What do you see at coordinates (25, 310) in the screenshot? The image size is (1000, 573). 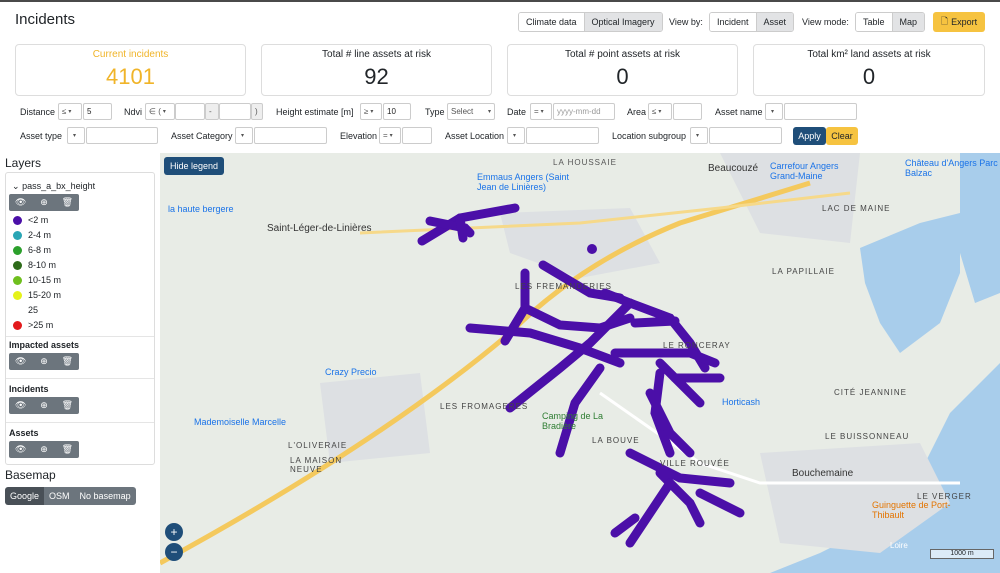 I see `legend-item: 25` at bounding box center [25, 310].